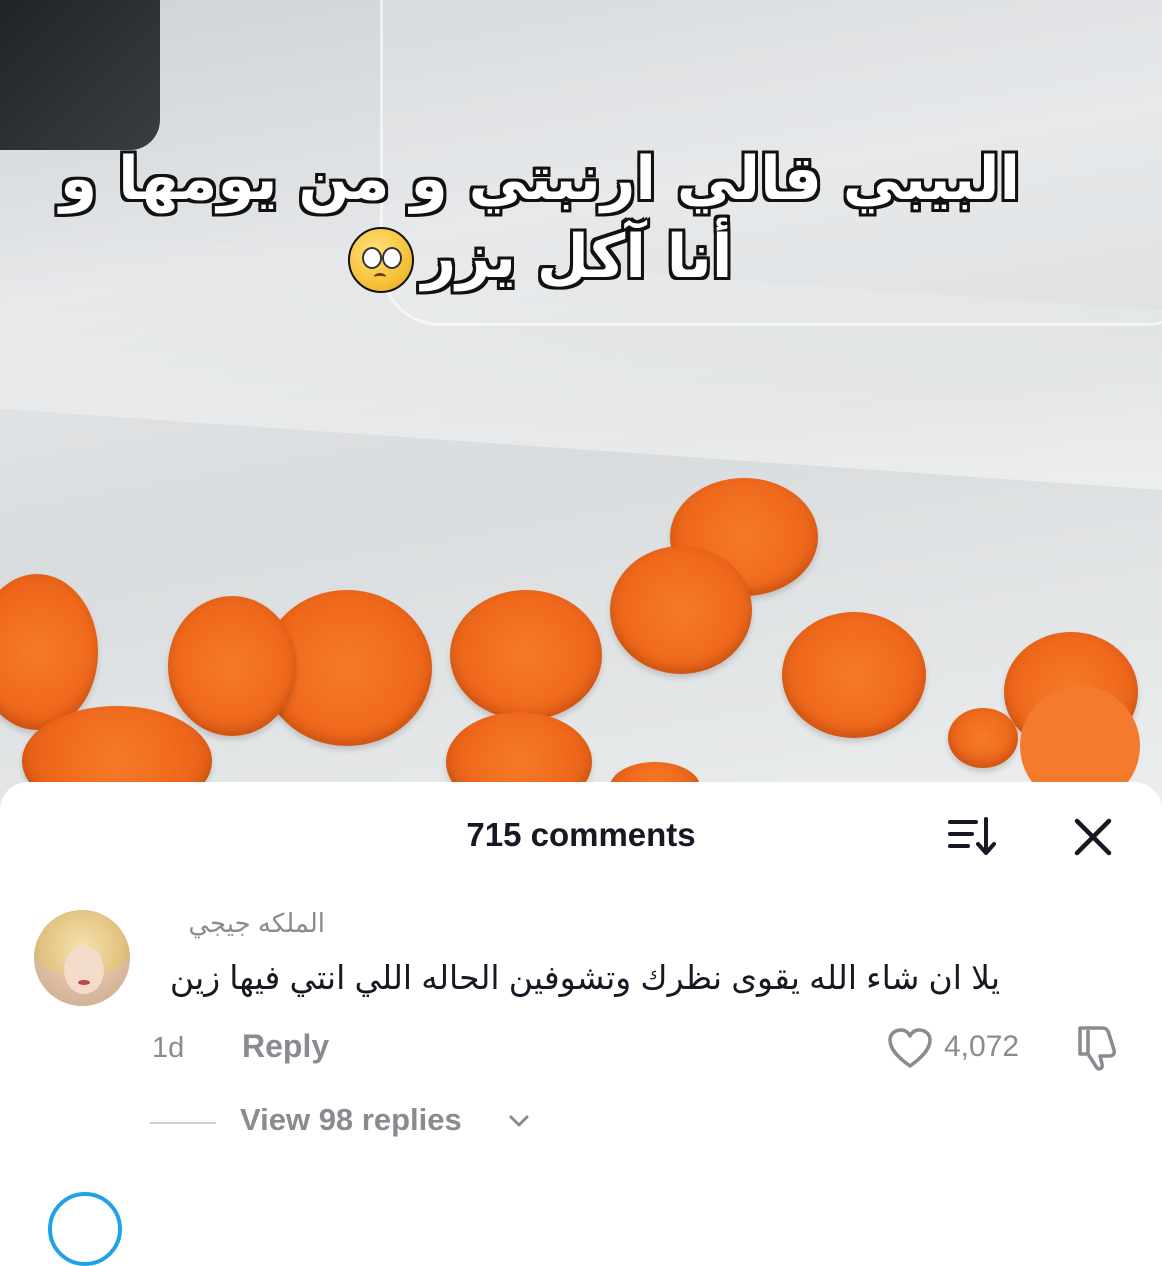 The image size is (1162, 1266). I want to click on comment-meta-row: 1d Reply 4,072, so click(581, 1052).